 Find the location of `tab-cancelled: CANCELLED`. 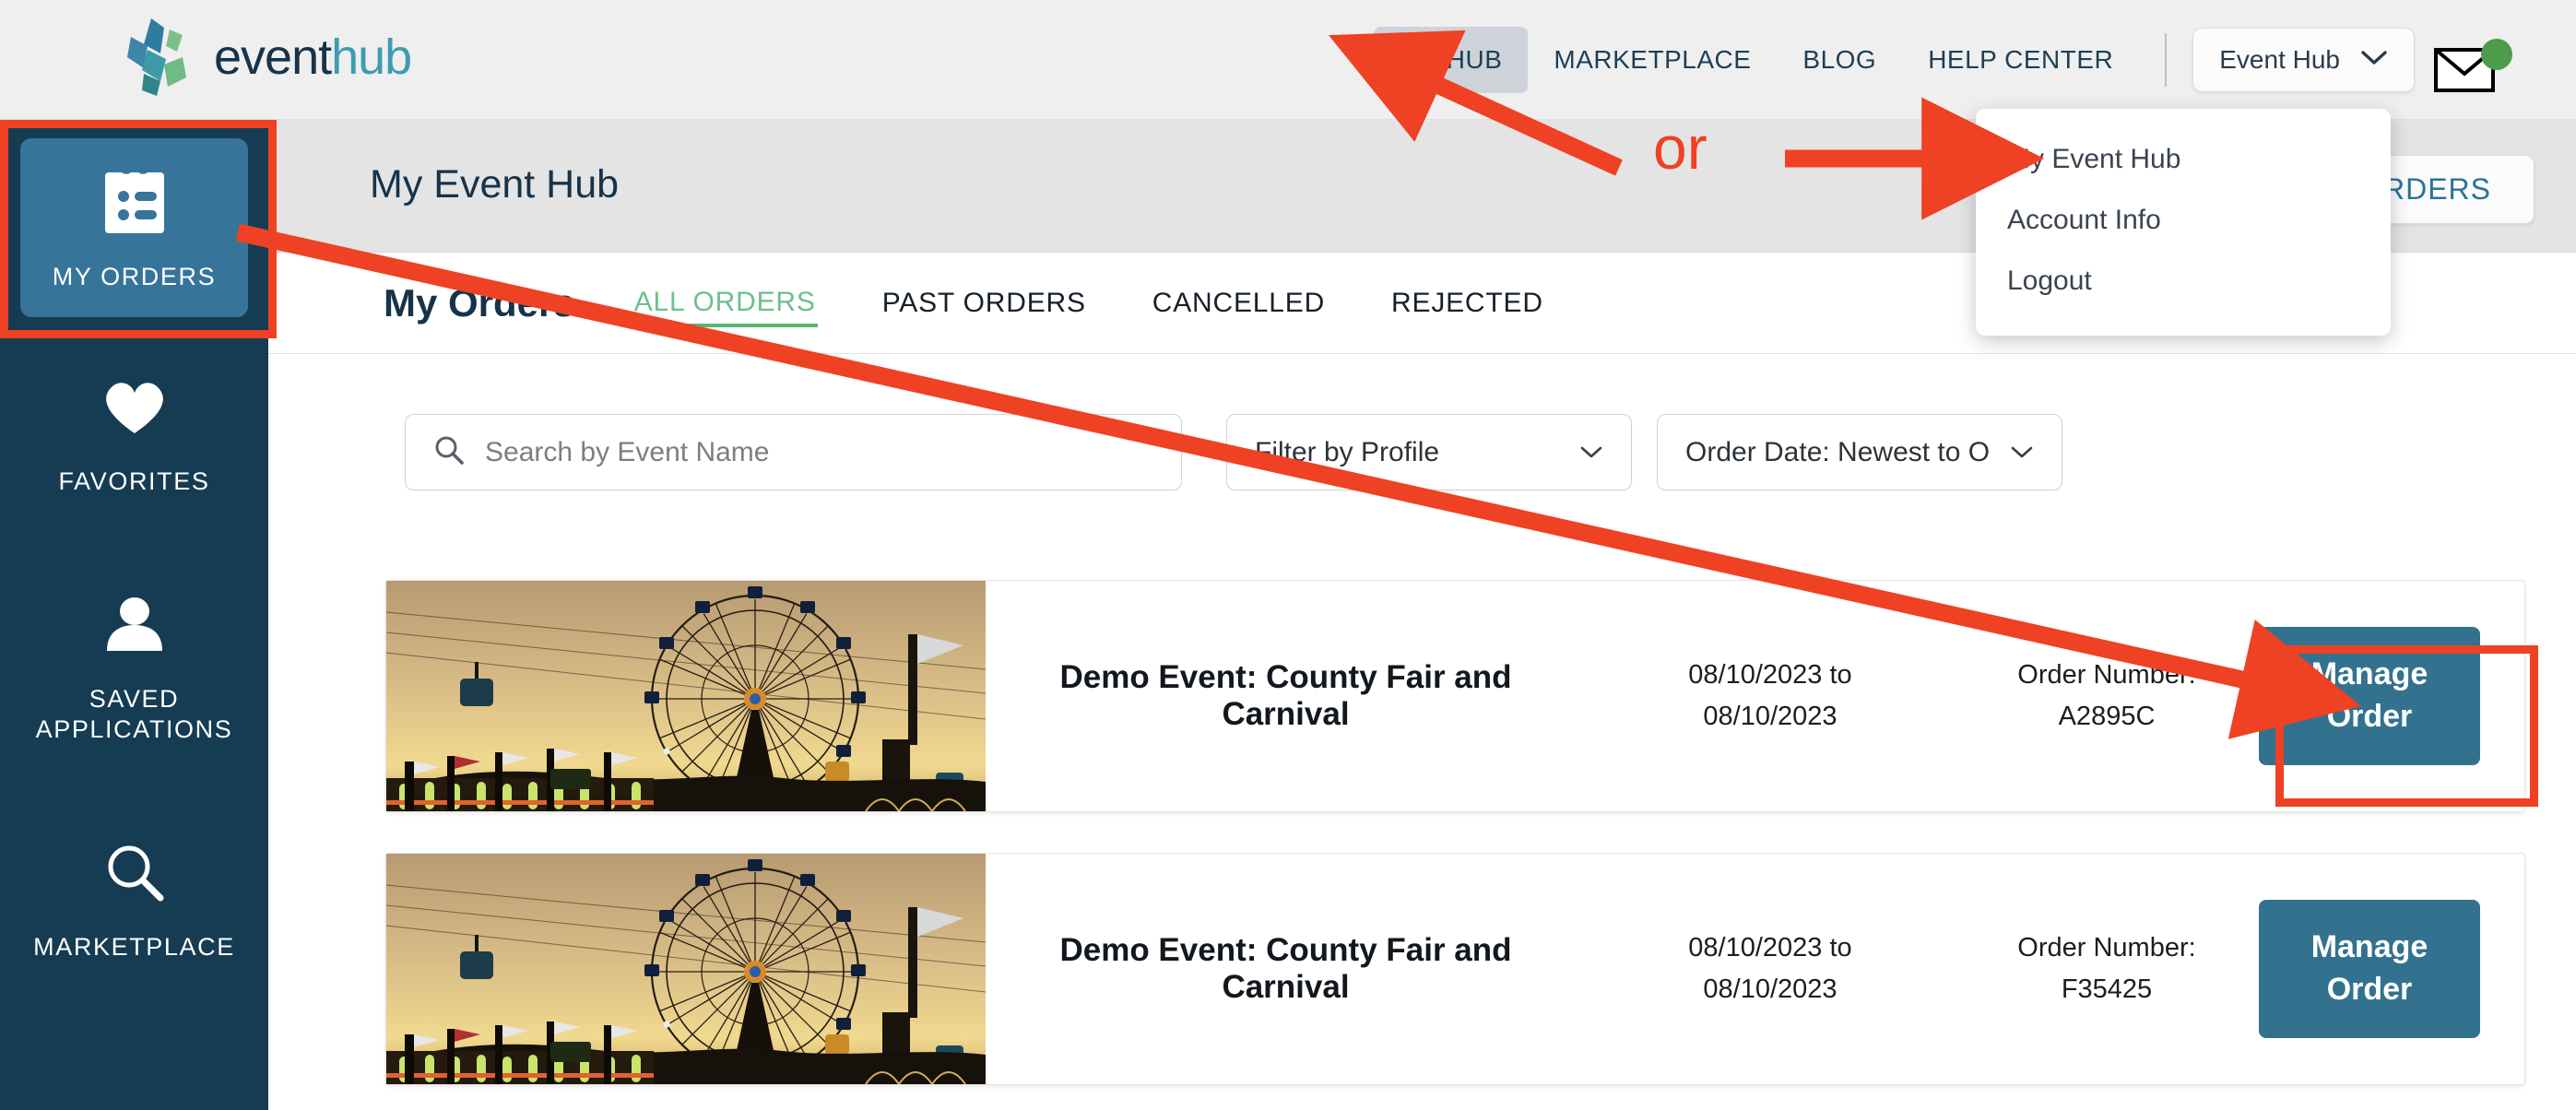

tab-cancelled: CANCELLED is located at coordinates (1239, 303).